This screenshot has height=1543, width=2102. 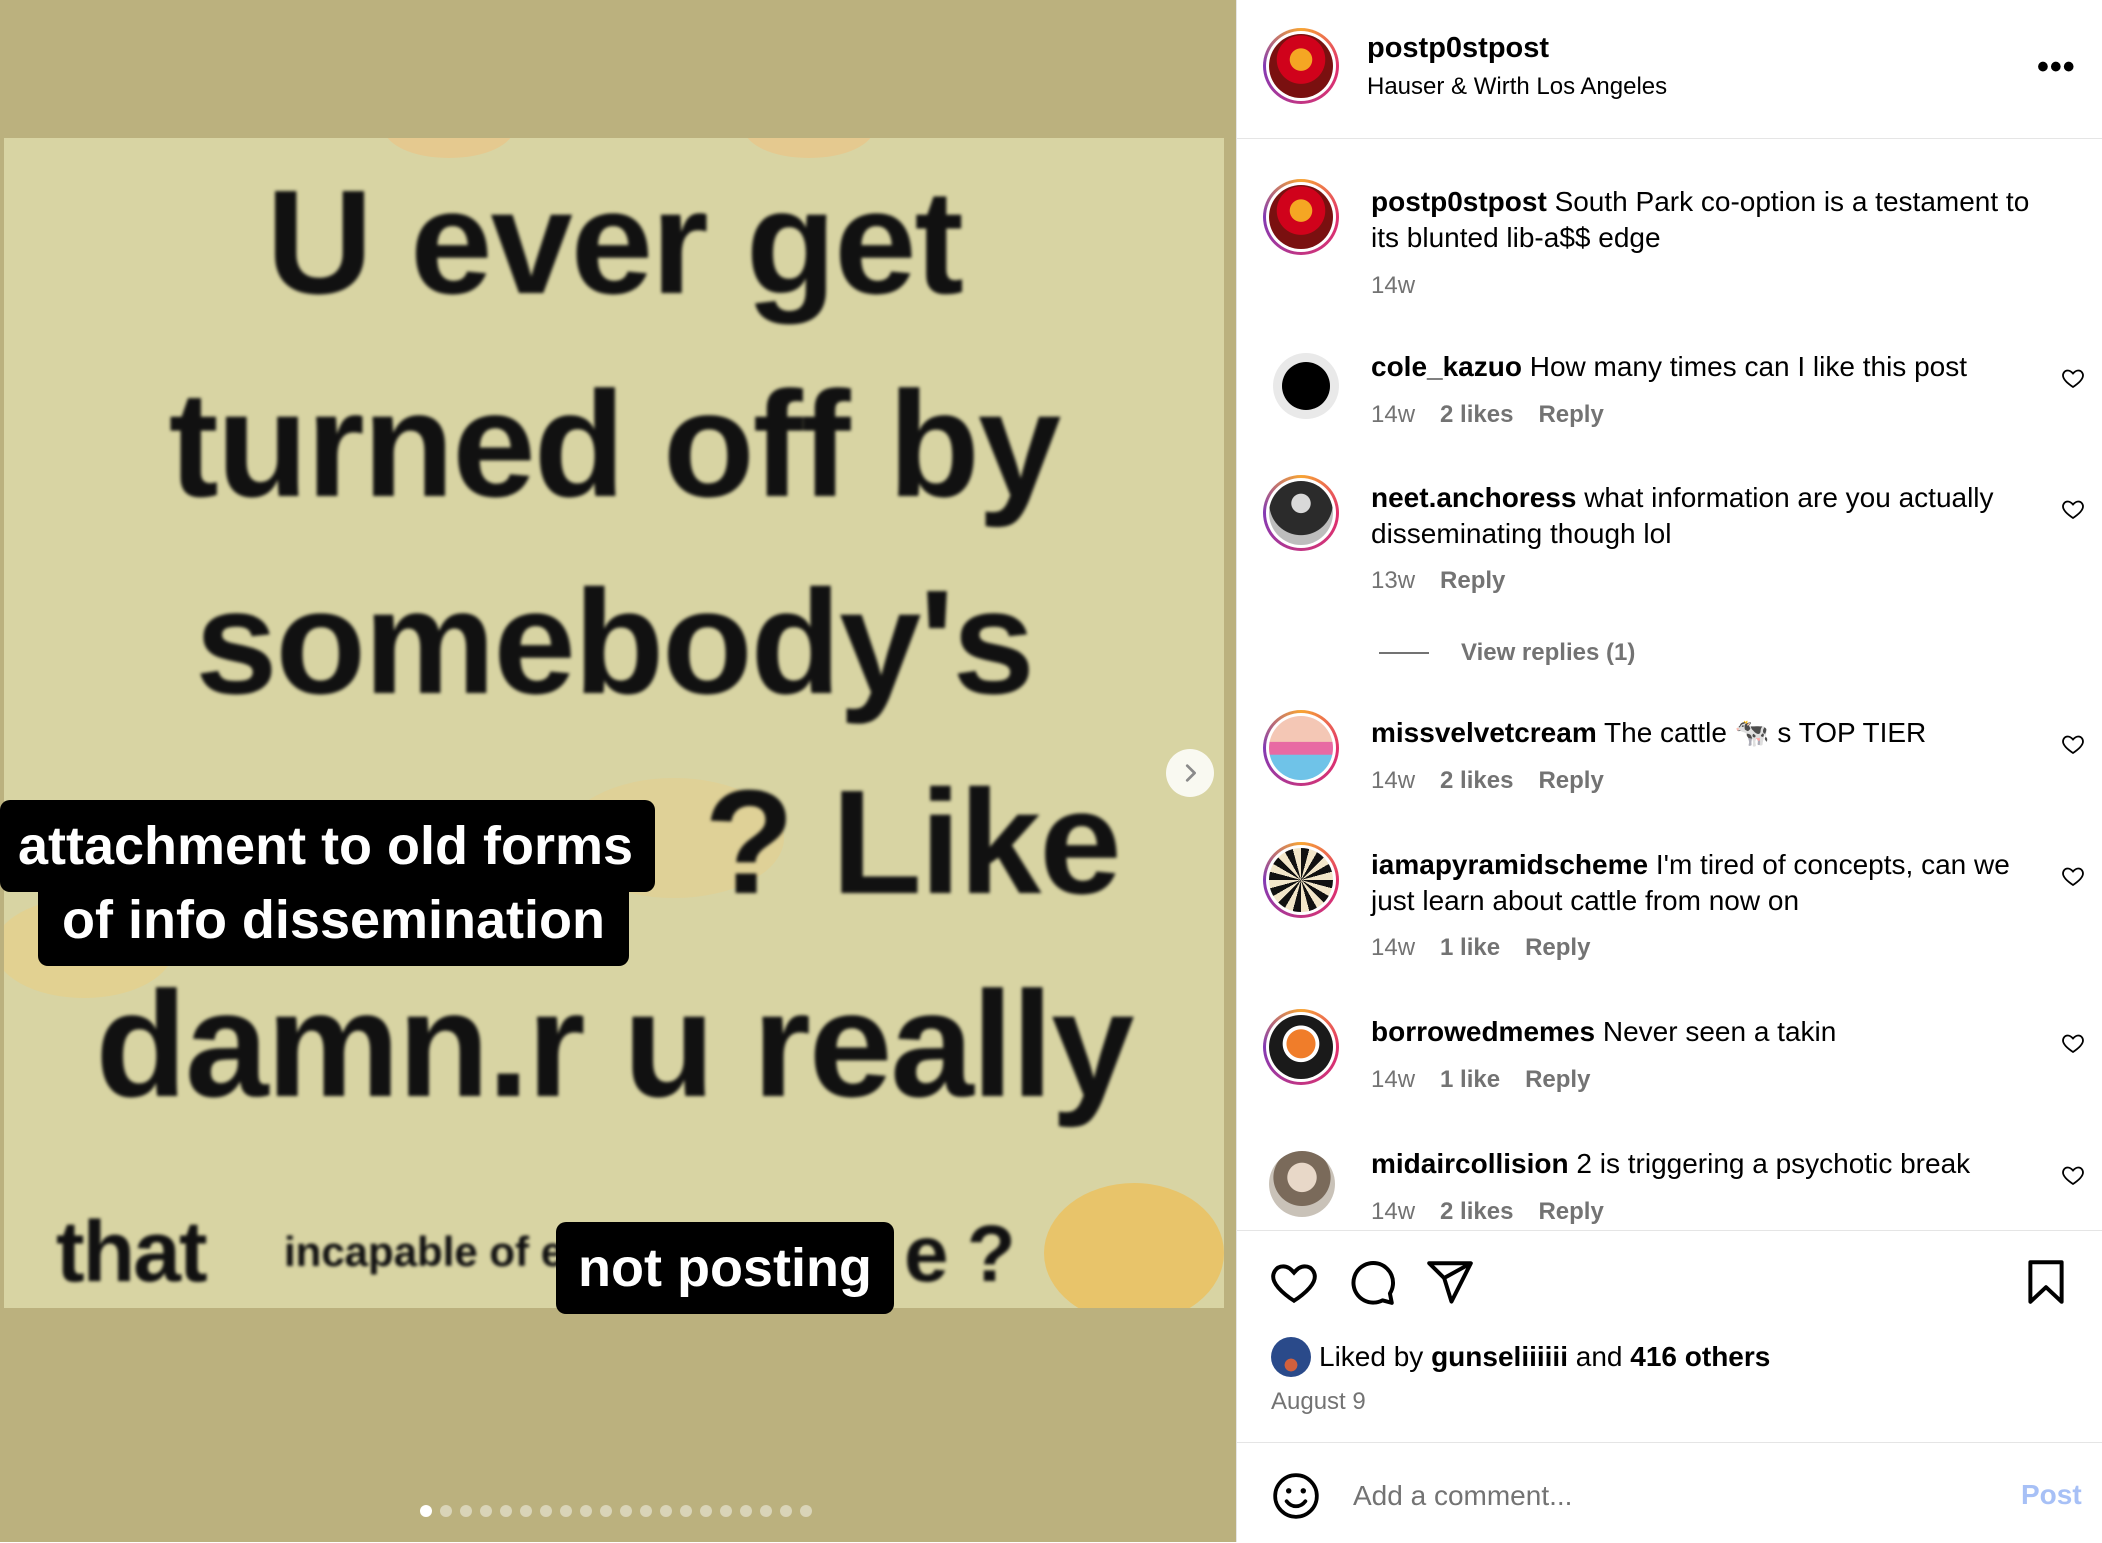 I want to click on next-slide-button, so click(x=1190, y=773).